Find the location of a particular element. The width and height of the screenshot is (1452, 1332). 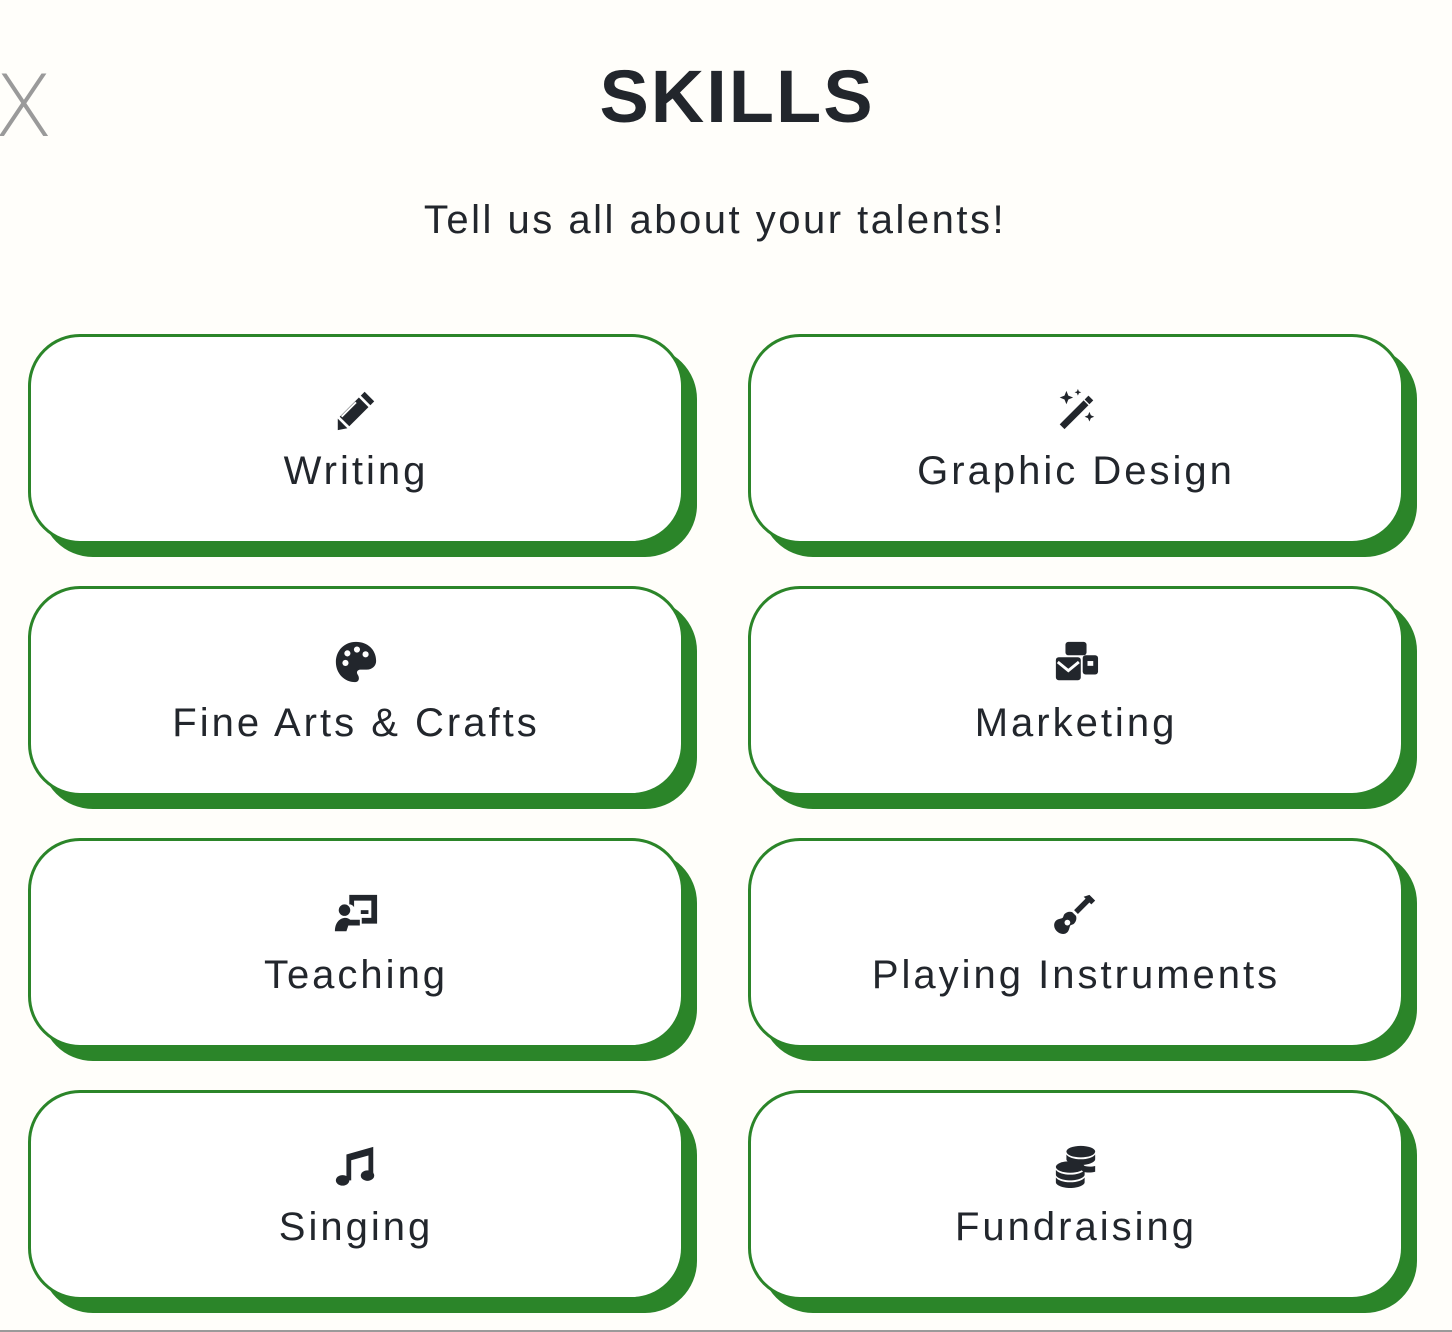

skill-label: Teaching is located at coordinates (356, 974).